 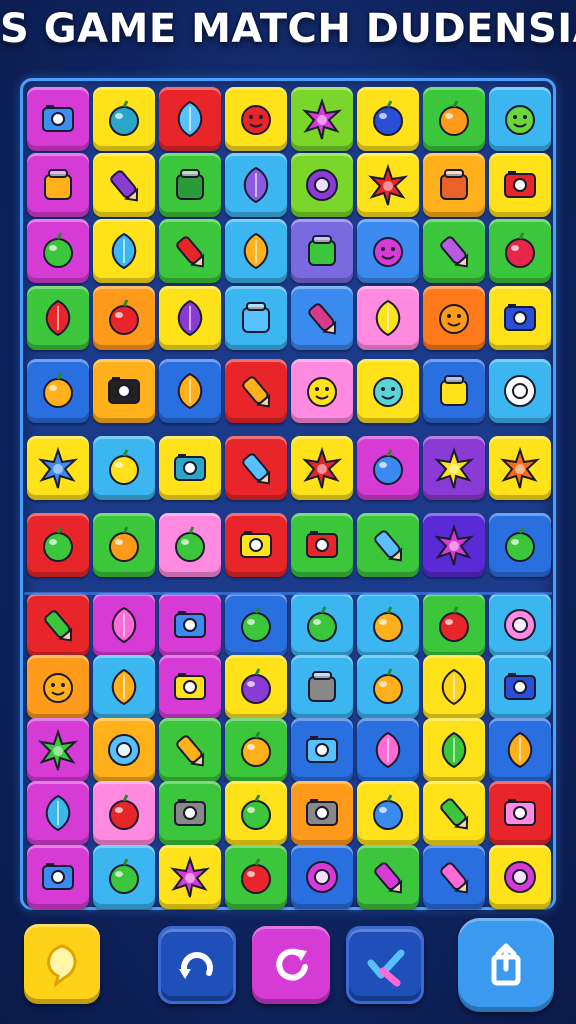 I want to click on board-tile-r6-c4, so click(x=322, y=545).